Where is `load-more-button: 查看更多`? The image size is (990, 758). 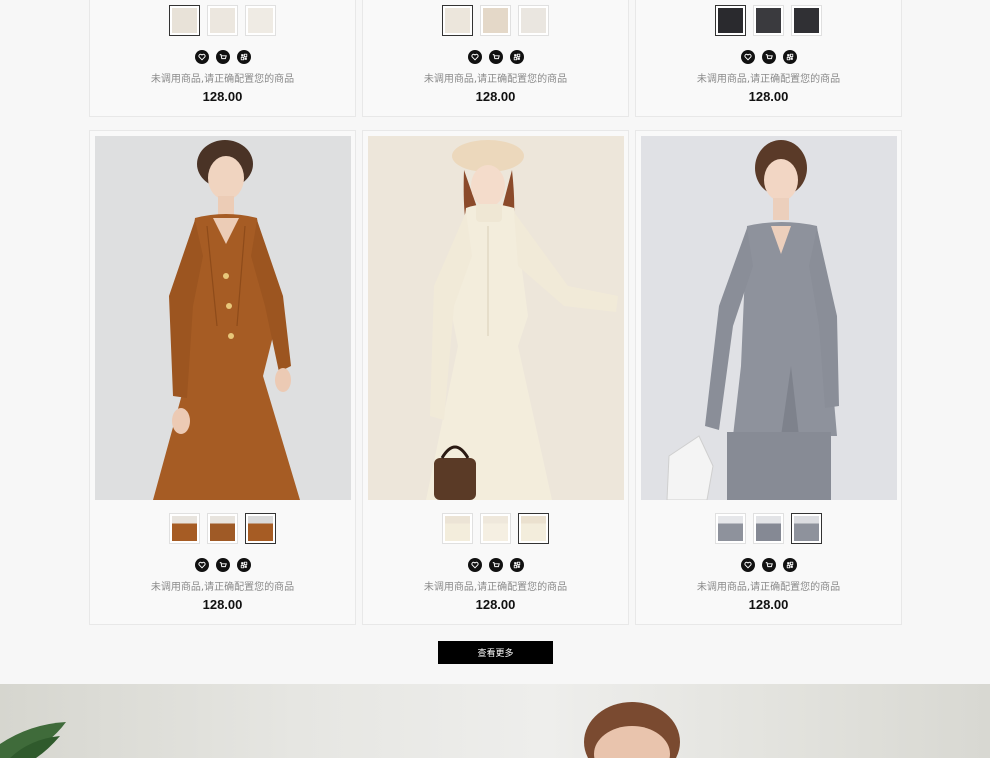
load-more-button: 查看更多 is located at coordinates (495, 652).